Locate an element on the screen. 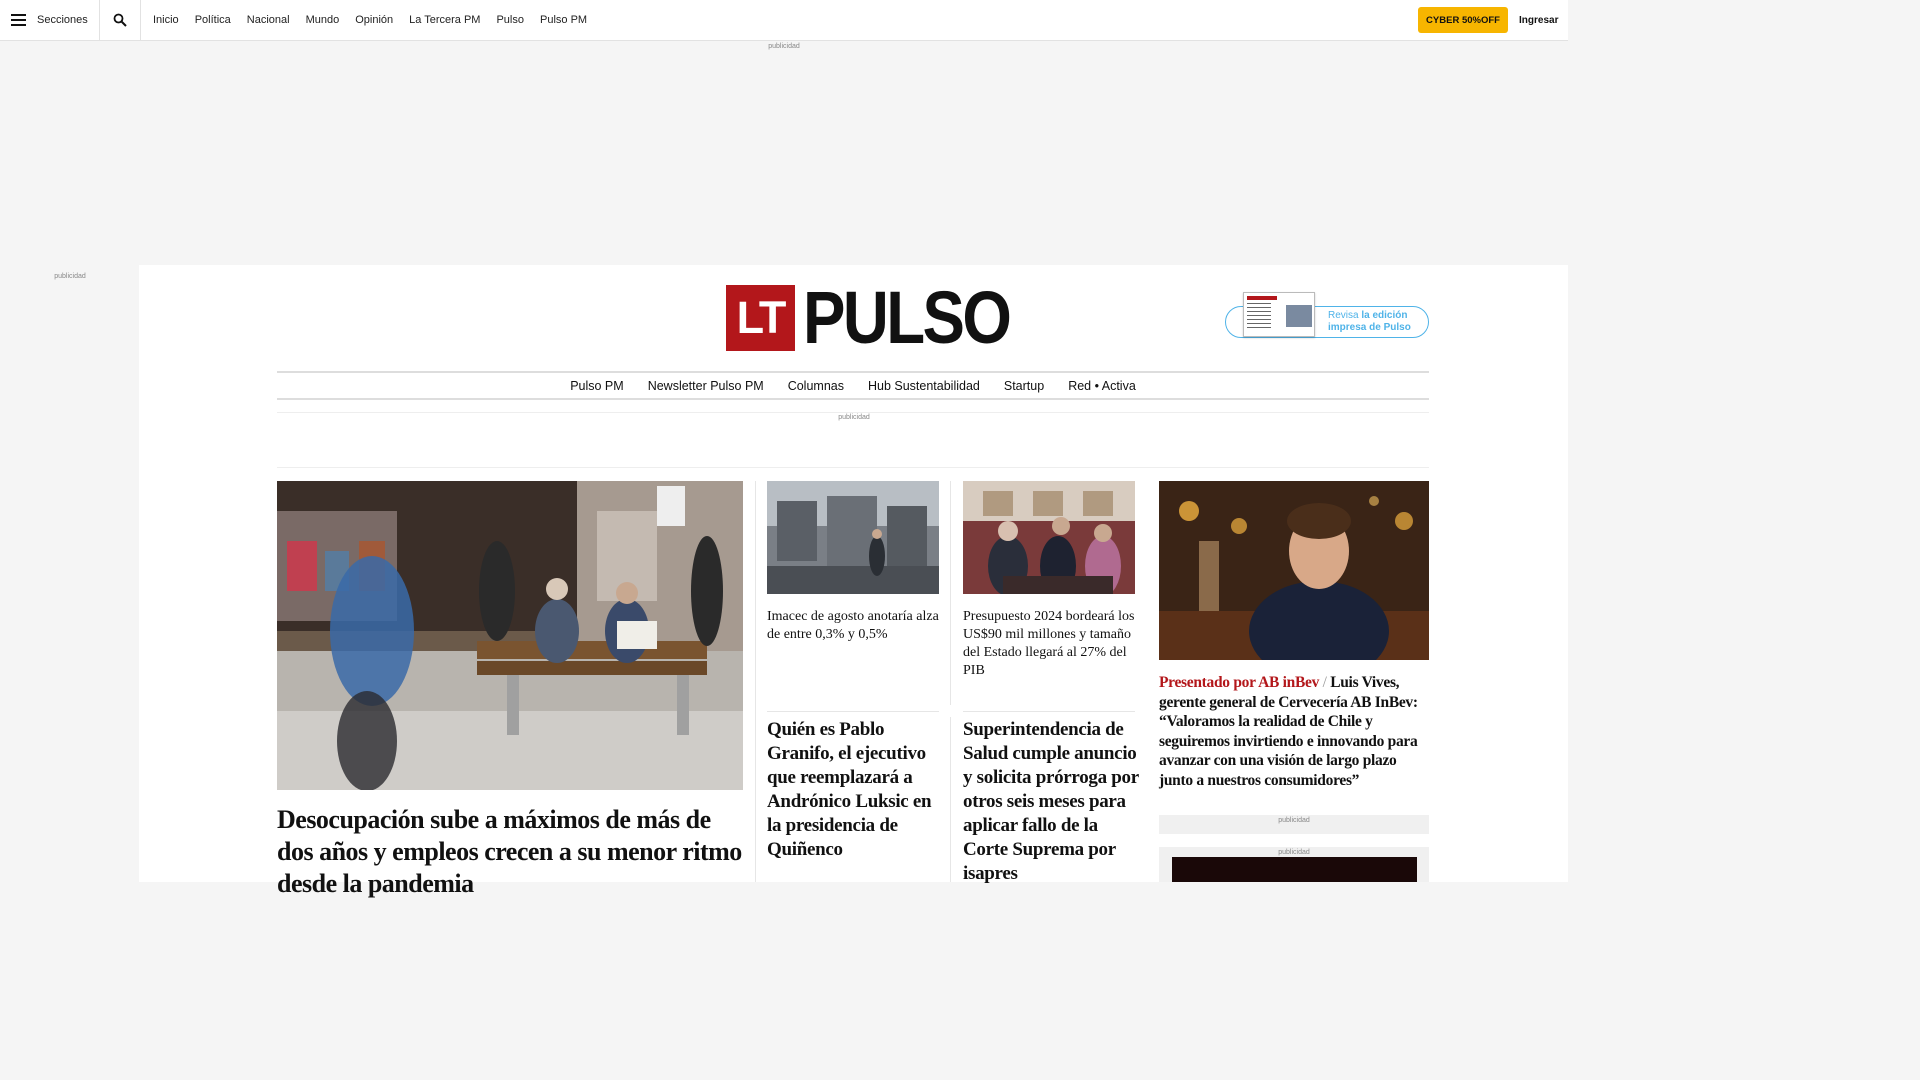  nav-nacional: Nacional is located at coordinates (268, 20).